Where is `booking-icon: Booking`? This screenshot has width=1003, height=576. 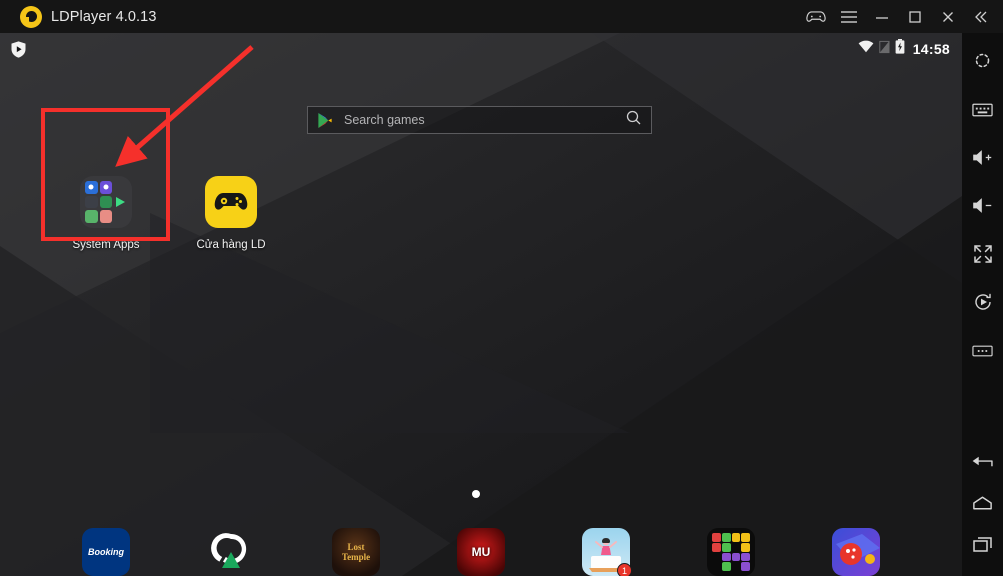
booking-icon: Booking is located at coordinates (106, 552).